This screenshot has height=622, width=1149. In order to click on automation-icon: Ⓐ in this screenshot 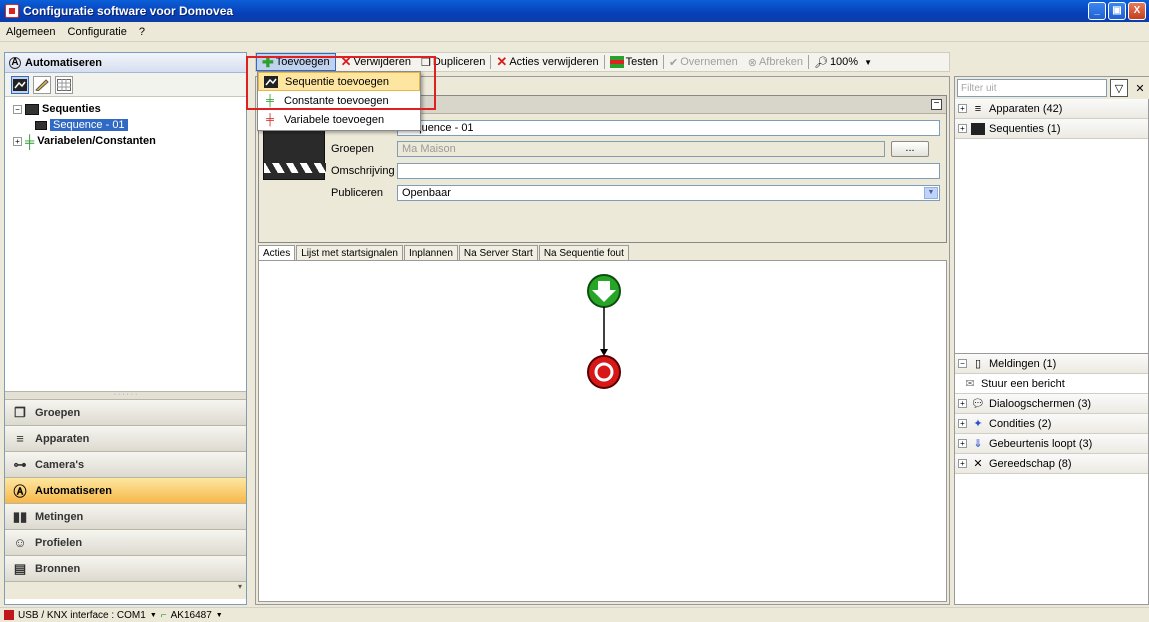, I will do `click(20, 491)`.